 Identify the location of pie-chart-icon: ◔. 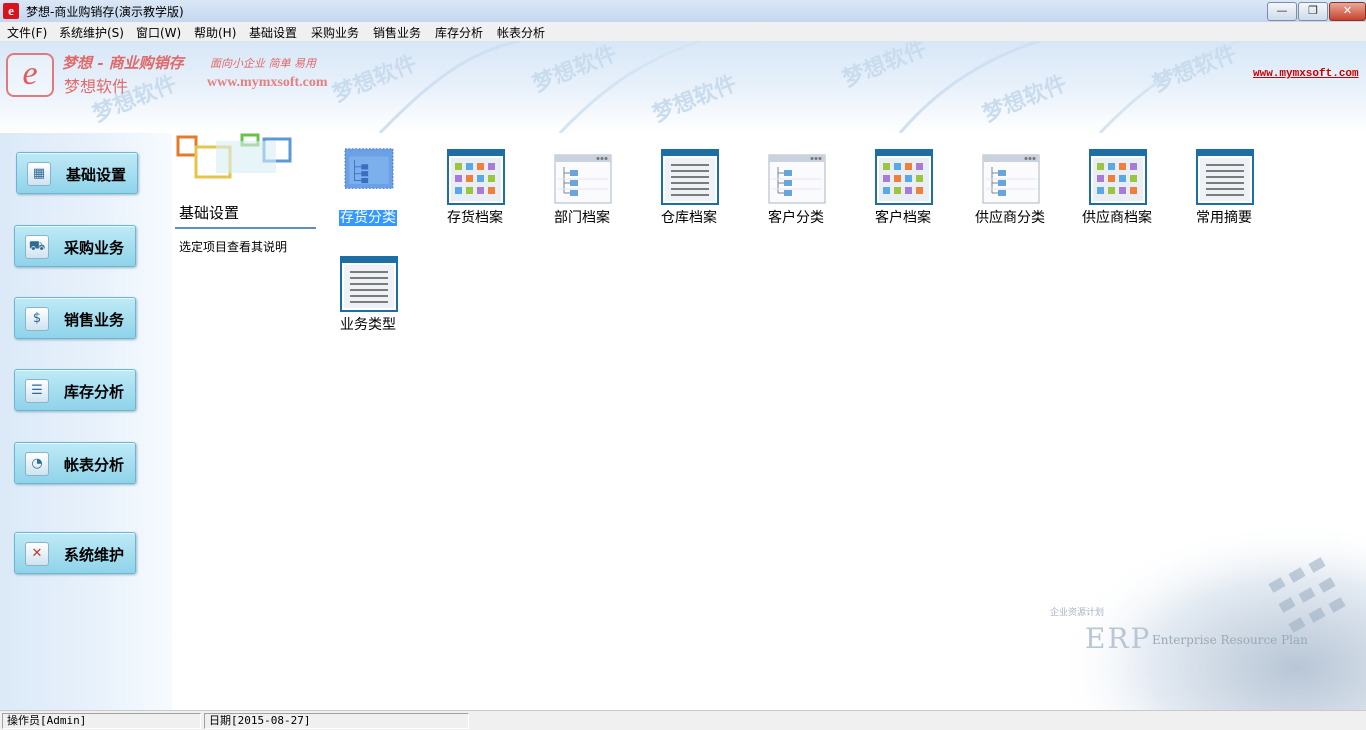
(37, 464).